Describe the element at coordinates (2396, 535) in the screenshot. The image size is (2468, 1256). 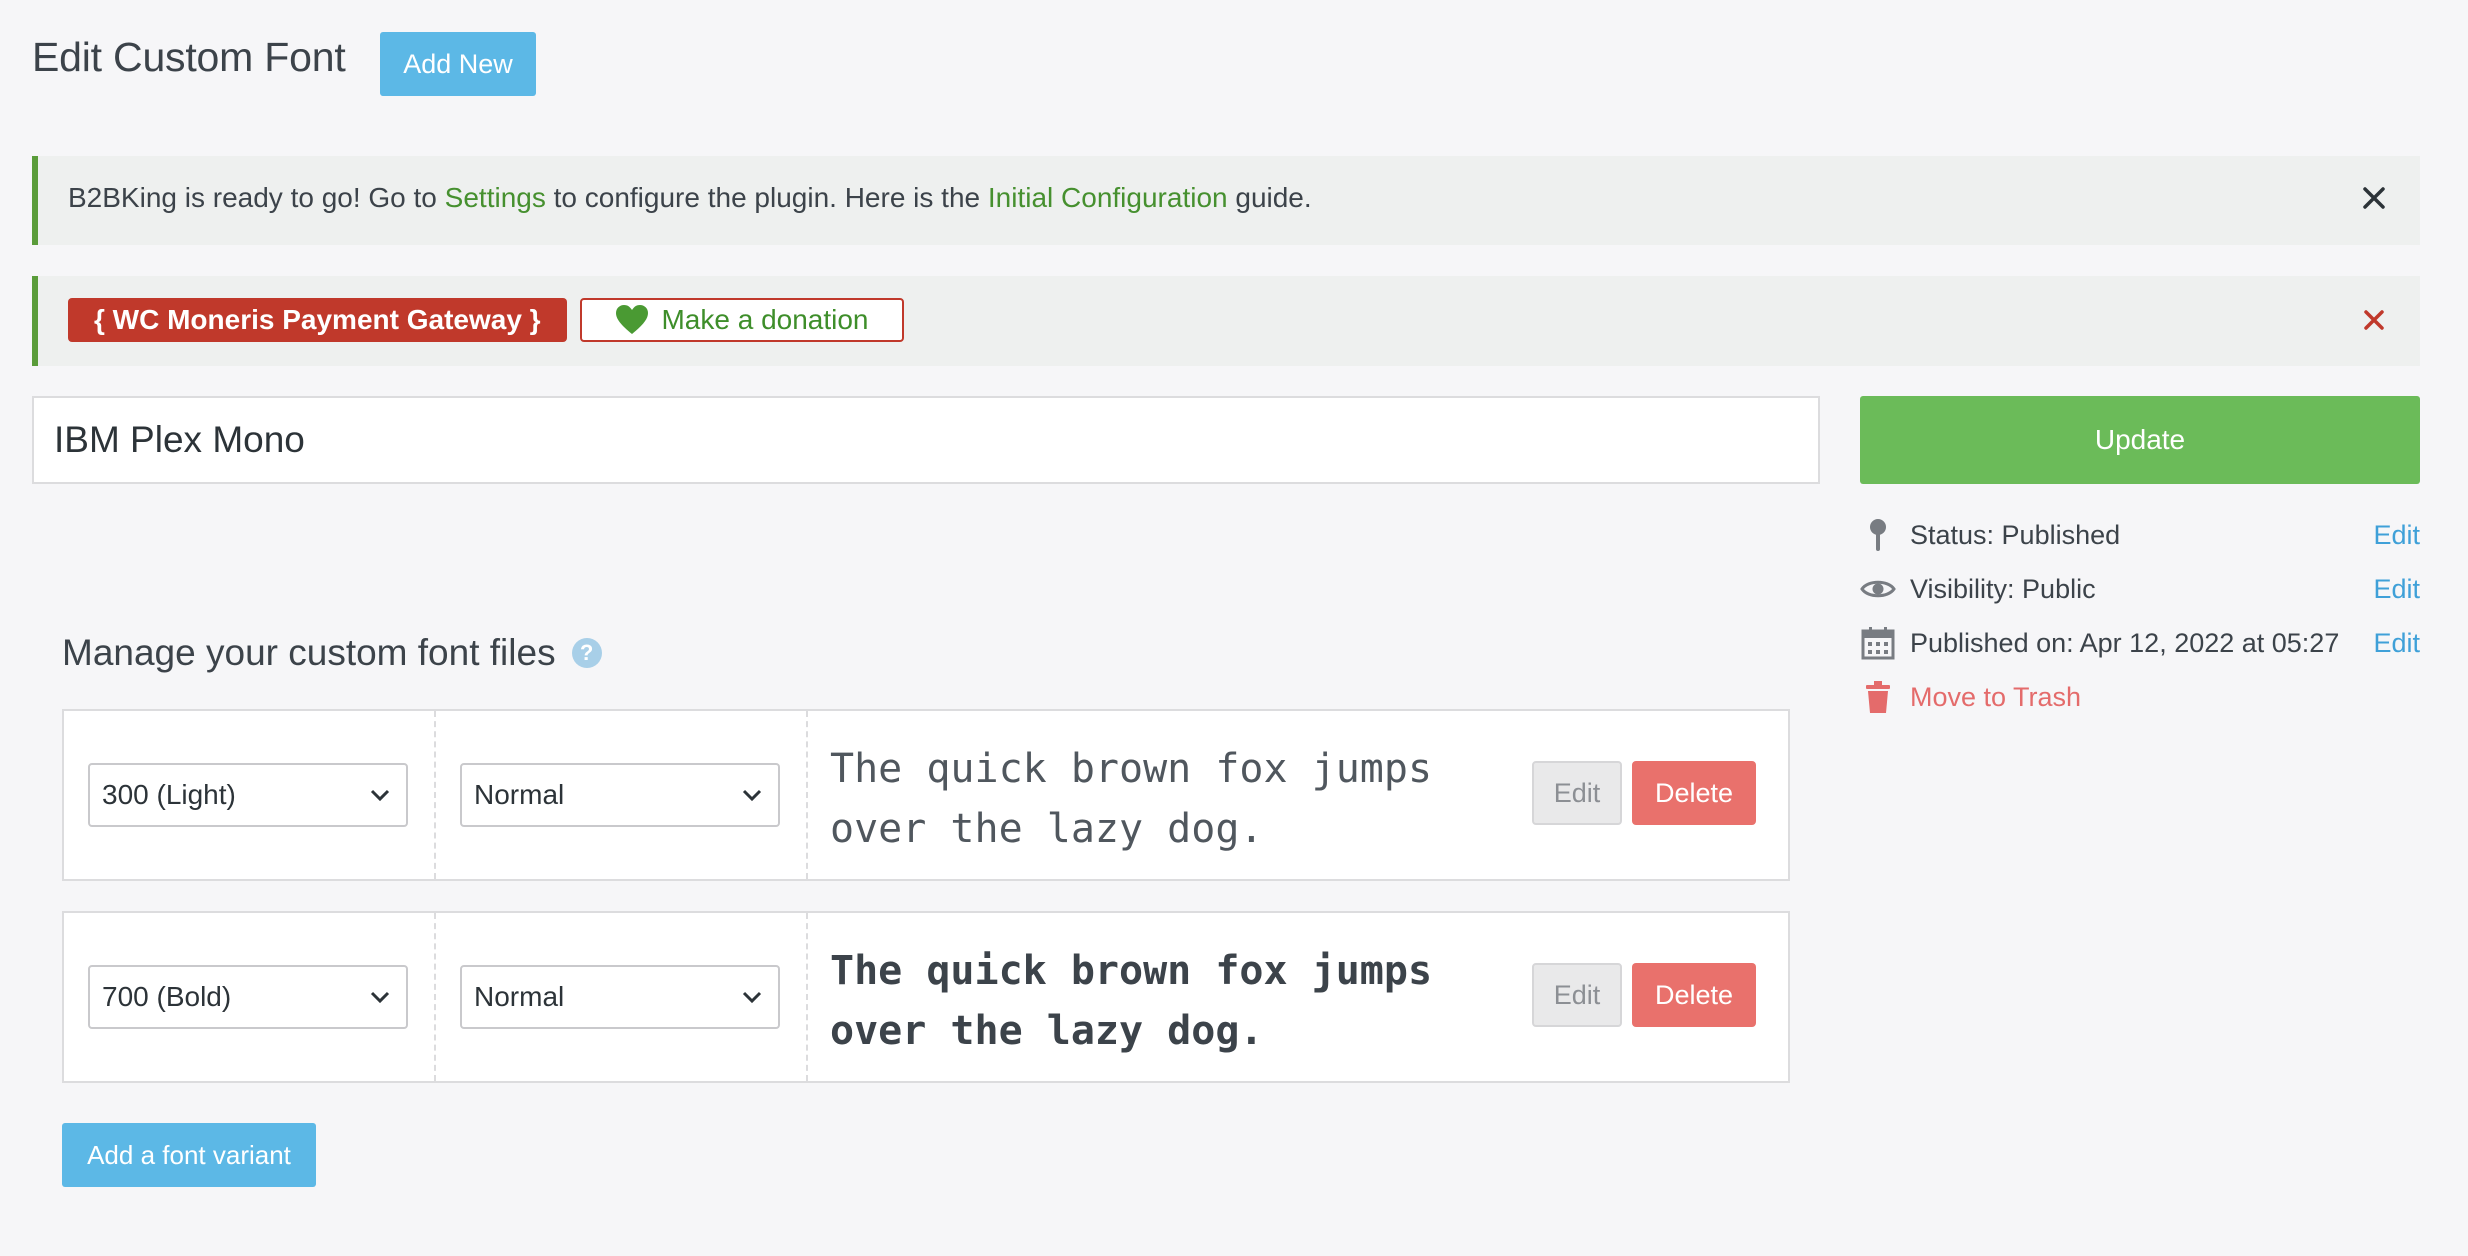
I see `status-edit-link: Edit` at that location.